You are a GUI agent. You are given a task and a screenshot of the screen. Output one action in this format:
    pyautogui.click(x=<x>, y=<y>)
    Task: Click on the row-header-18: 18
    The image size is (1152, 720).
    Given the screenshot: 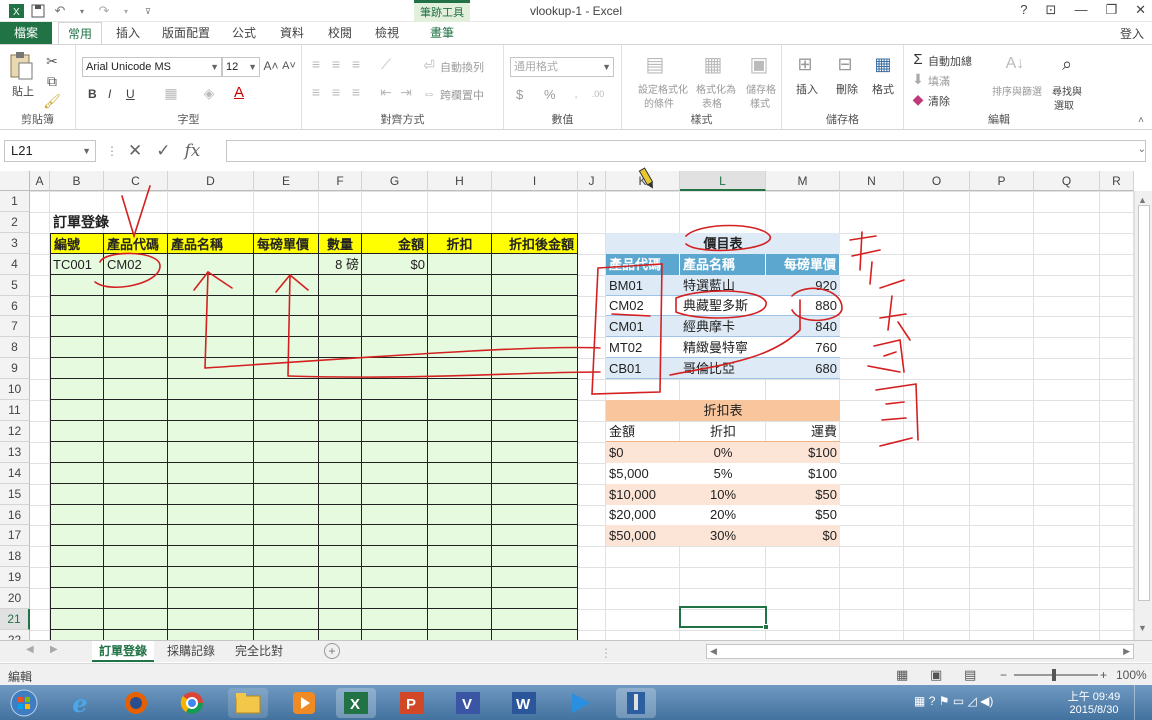 What is the action you would take?
    pyautogui.click(x=15, y=556)
    